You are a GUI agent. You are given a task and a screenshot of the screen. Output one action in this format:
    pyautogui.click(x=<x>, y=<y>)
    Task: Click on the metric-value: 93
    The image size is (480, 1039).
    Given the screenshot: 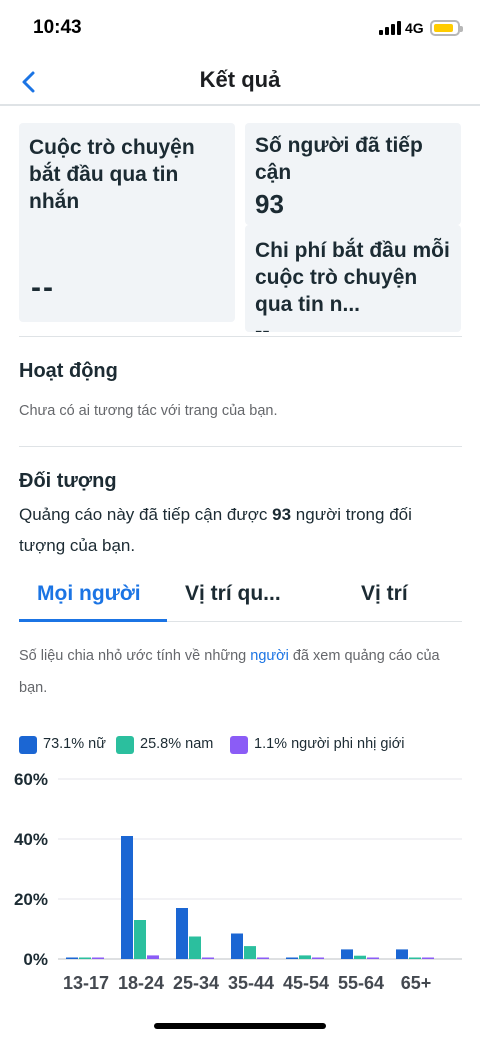 What is the action you would take?
    pyautogui.click(x=269, y=204)
    